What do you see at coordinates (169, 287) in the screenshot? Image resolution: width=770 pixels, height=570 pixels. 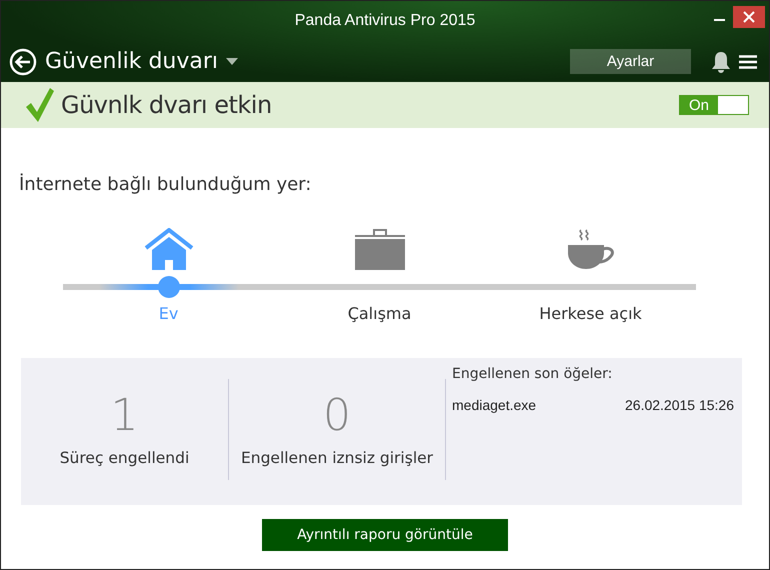 I see `slider-thumb` at bounding box center [169, 287].